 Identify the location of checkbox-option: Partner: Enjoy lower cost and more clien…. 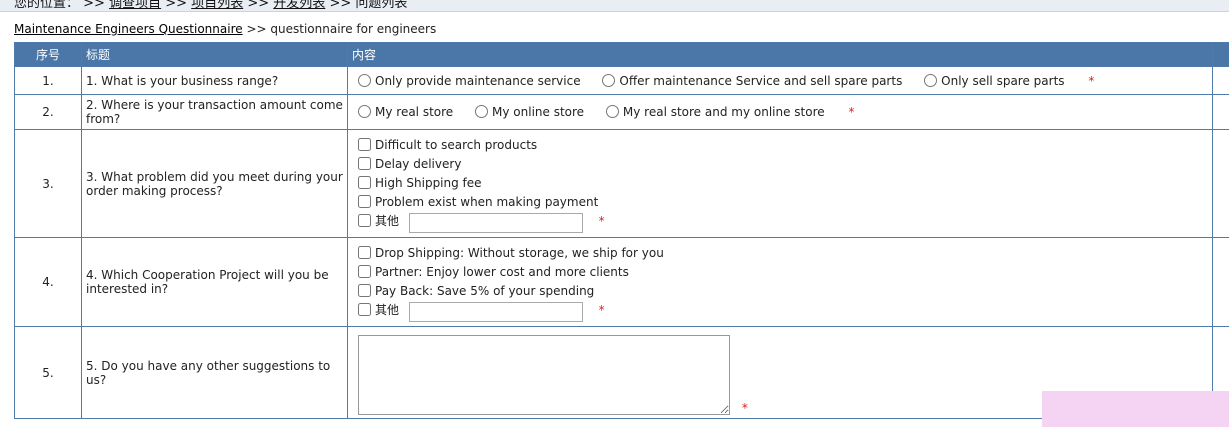
(490, 272).